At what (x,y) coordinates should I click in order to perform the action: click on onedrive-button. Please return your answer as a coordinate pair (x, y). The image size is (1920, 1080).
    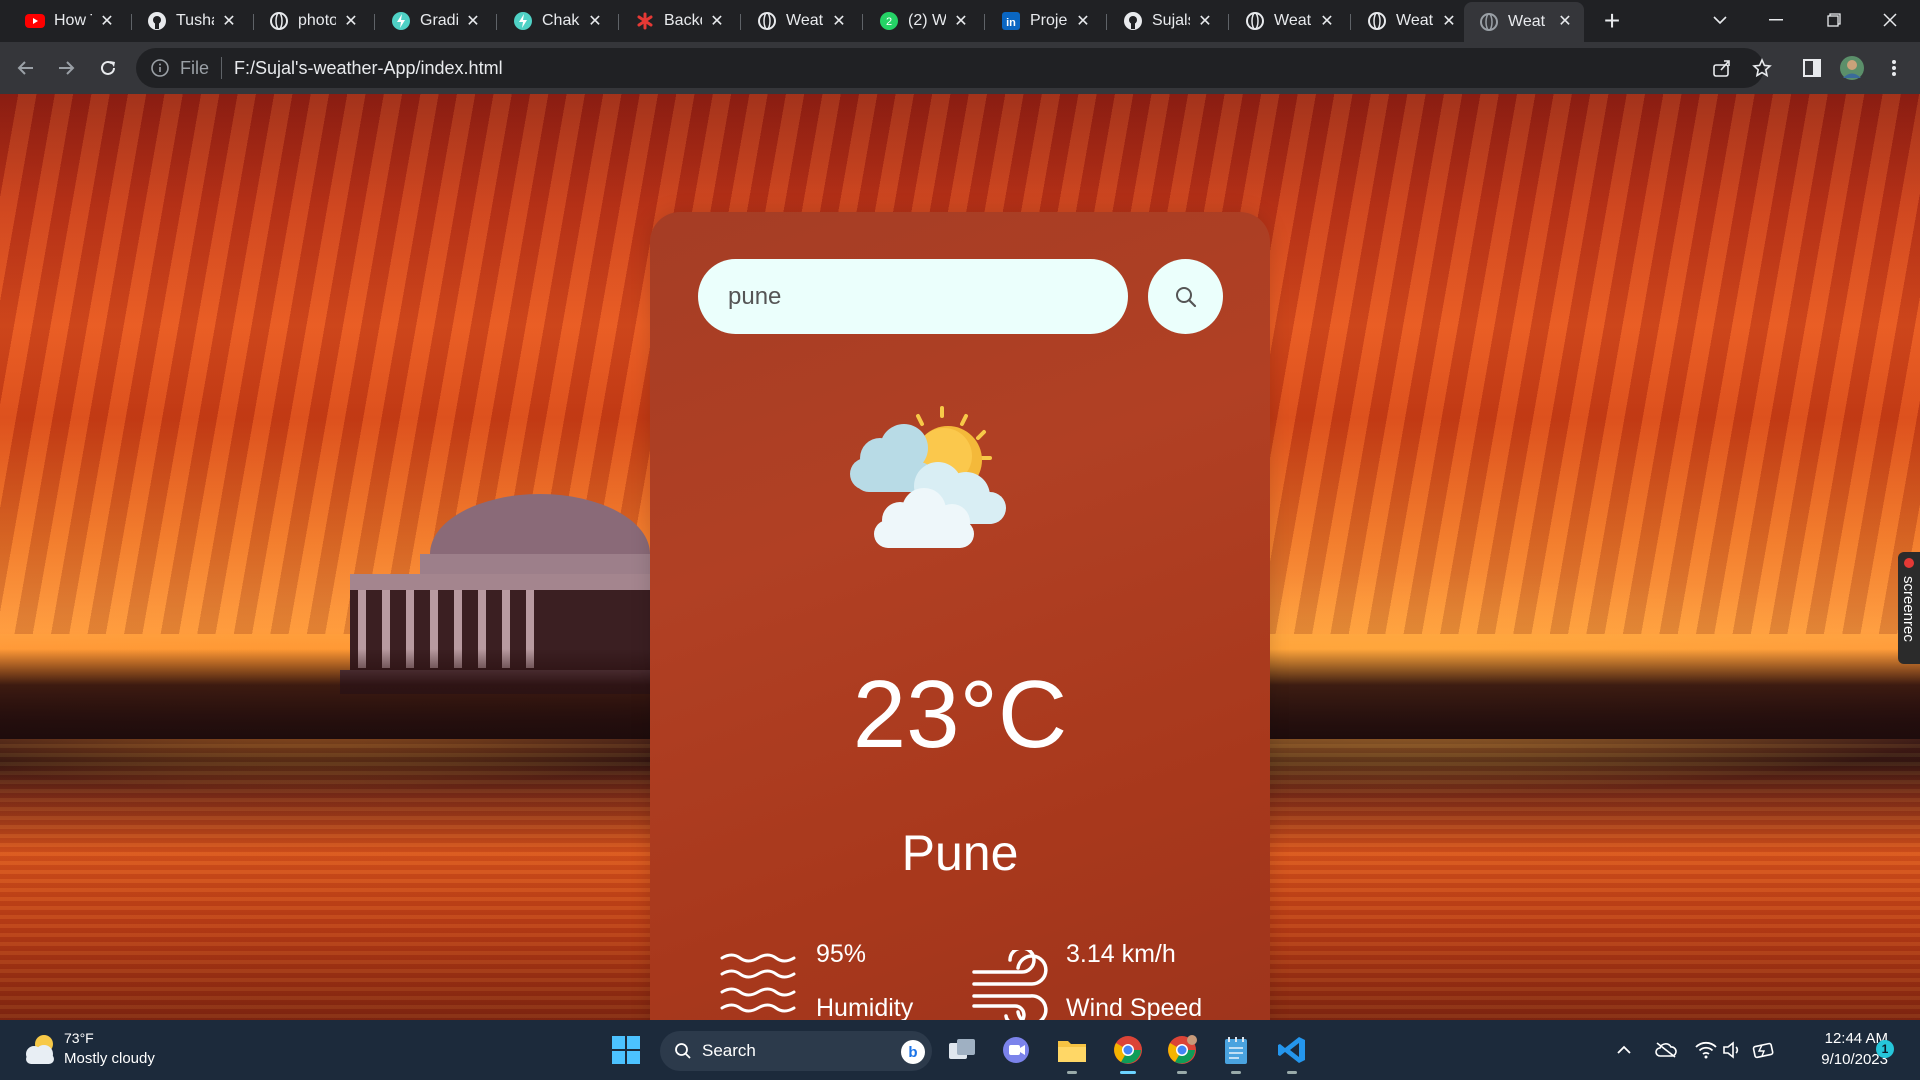
    Looking at the image, I should click on (1666, 1050).